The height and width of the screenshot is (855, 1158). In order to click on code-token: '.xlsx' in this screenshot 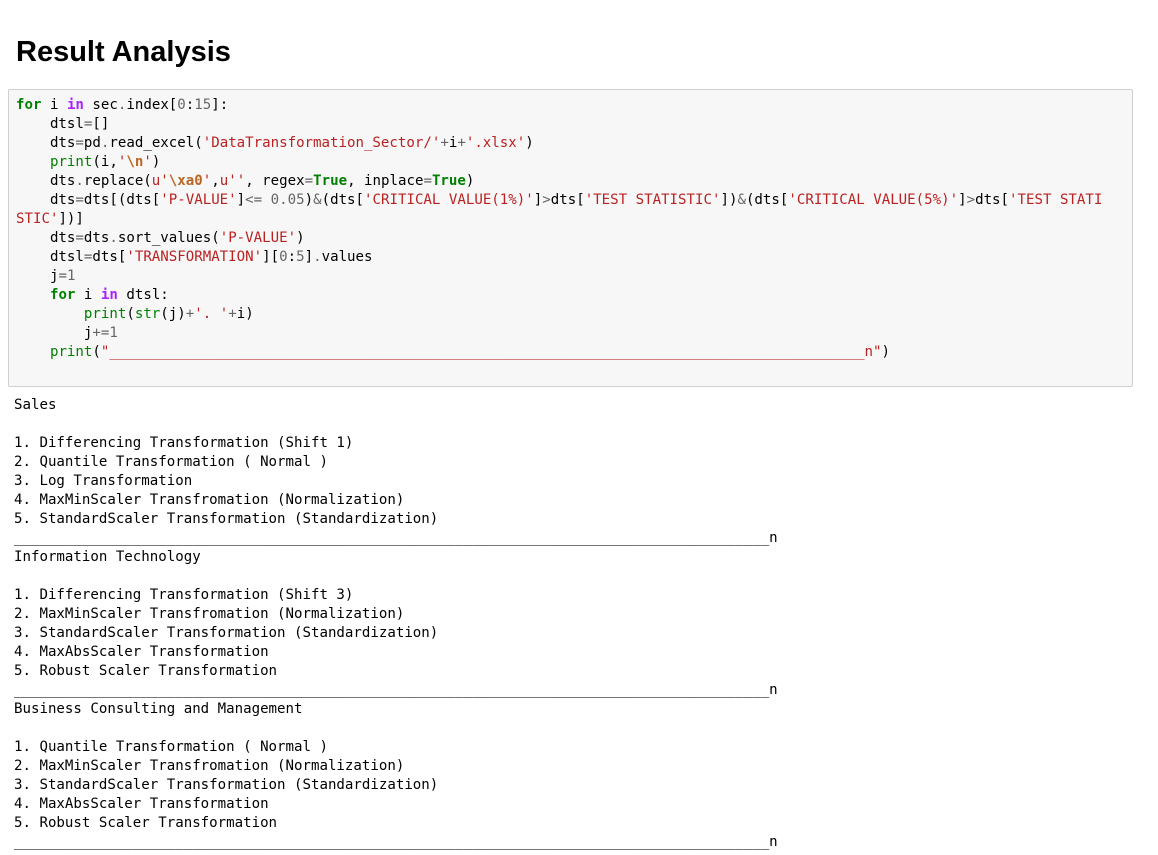, I will do `click(495, 143)`.